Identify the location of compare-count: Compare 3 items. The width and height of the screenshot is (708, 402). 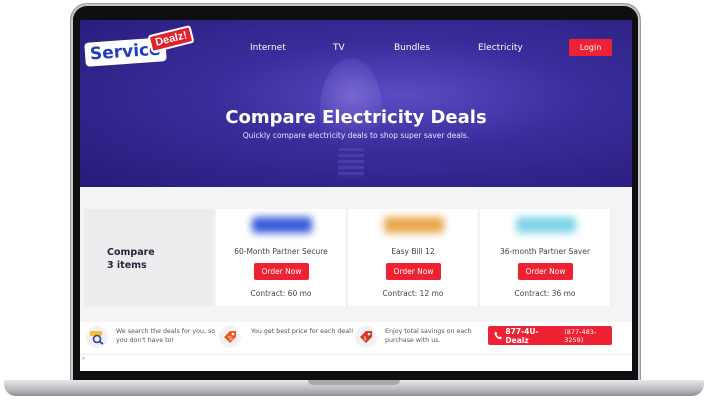
(131, 259).